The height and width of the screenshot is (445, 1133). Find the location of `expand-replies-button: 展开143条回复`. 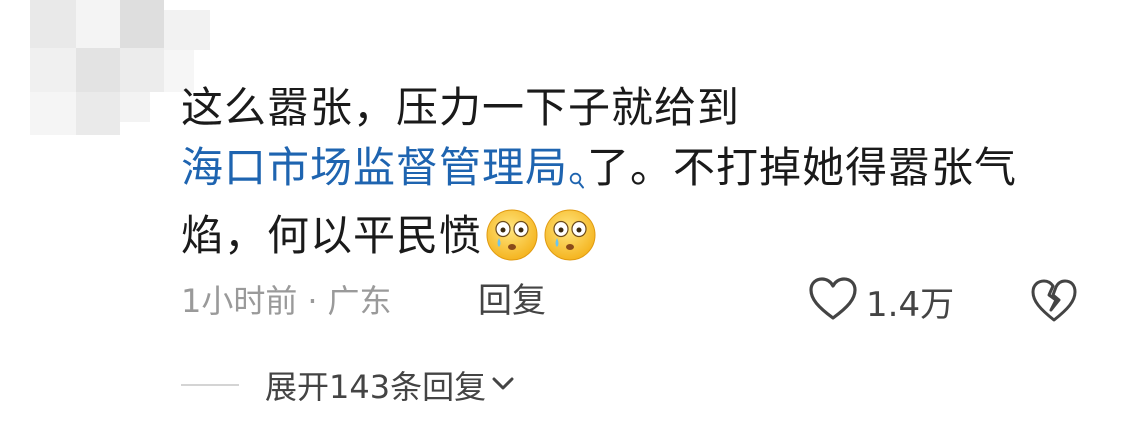

expand-replies-button: 展开143条回复 is located at coordinates (348, 385).